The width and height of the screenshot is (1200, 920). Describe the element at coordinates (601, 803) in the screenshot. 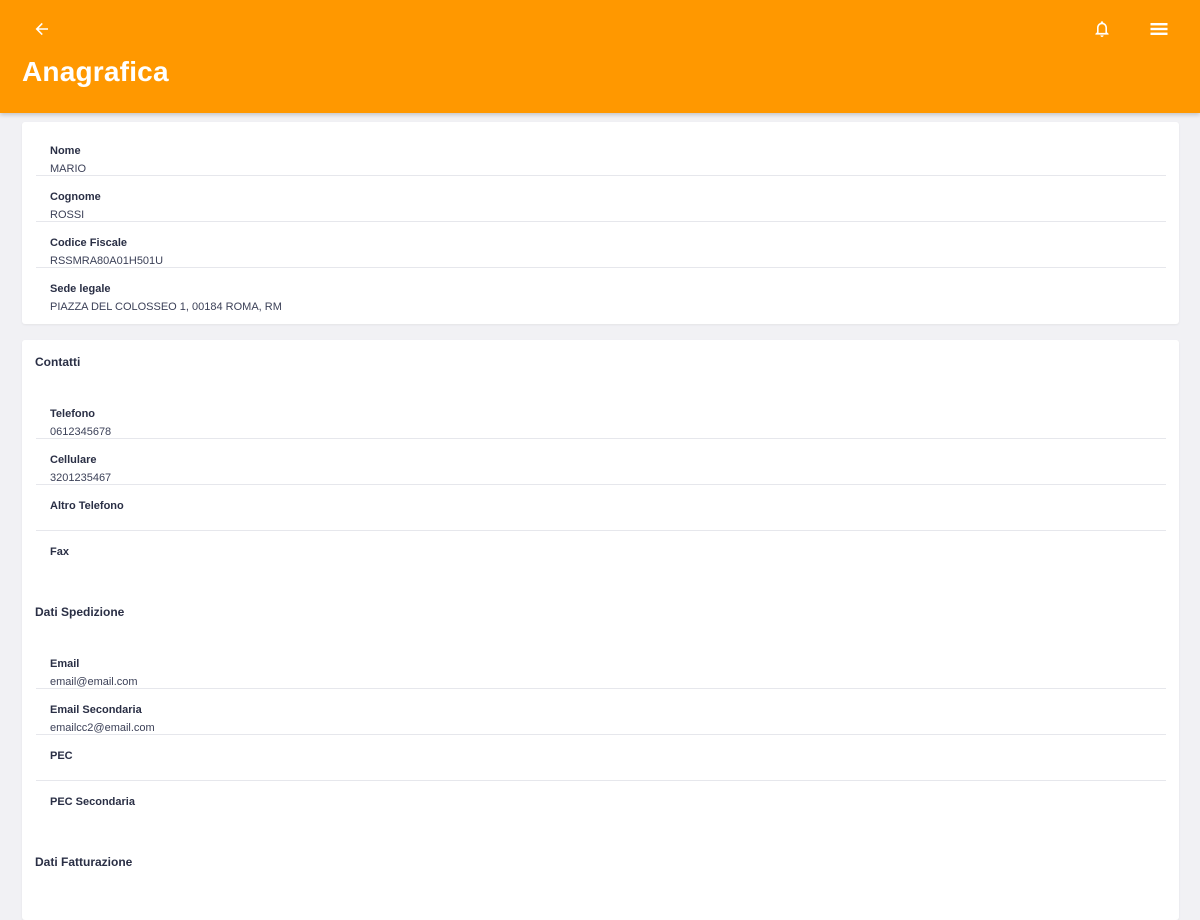

I see `field-pec-secondaria: PEC Secondaria` at that location.